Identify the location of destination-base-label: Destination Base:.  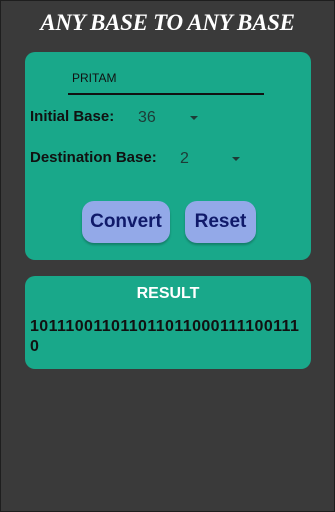
(93, 157).